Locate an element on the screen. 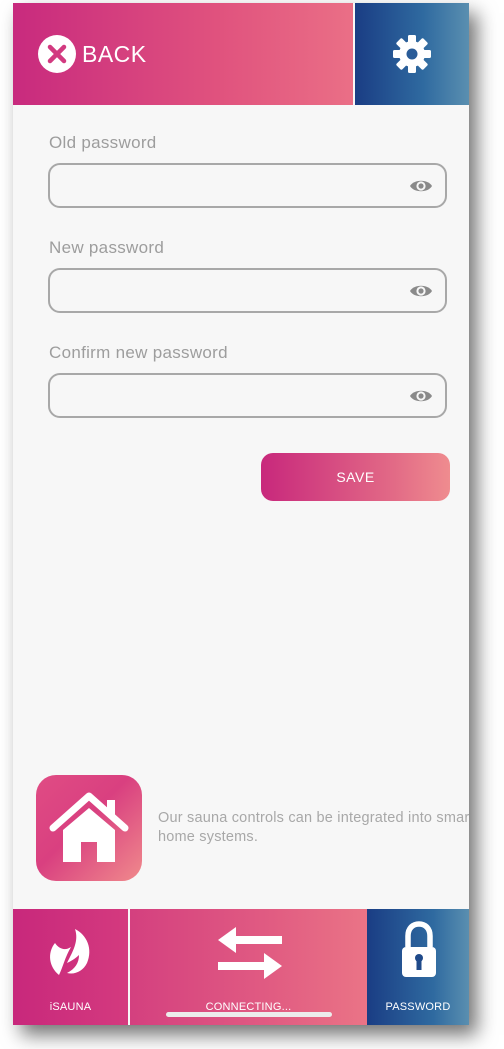 The width and height of the screenshot is (504, 1049). gear-icon is located at coordinates (412, 54).